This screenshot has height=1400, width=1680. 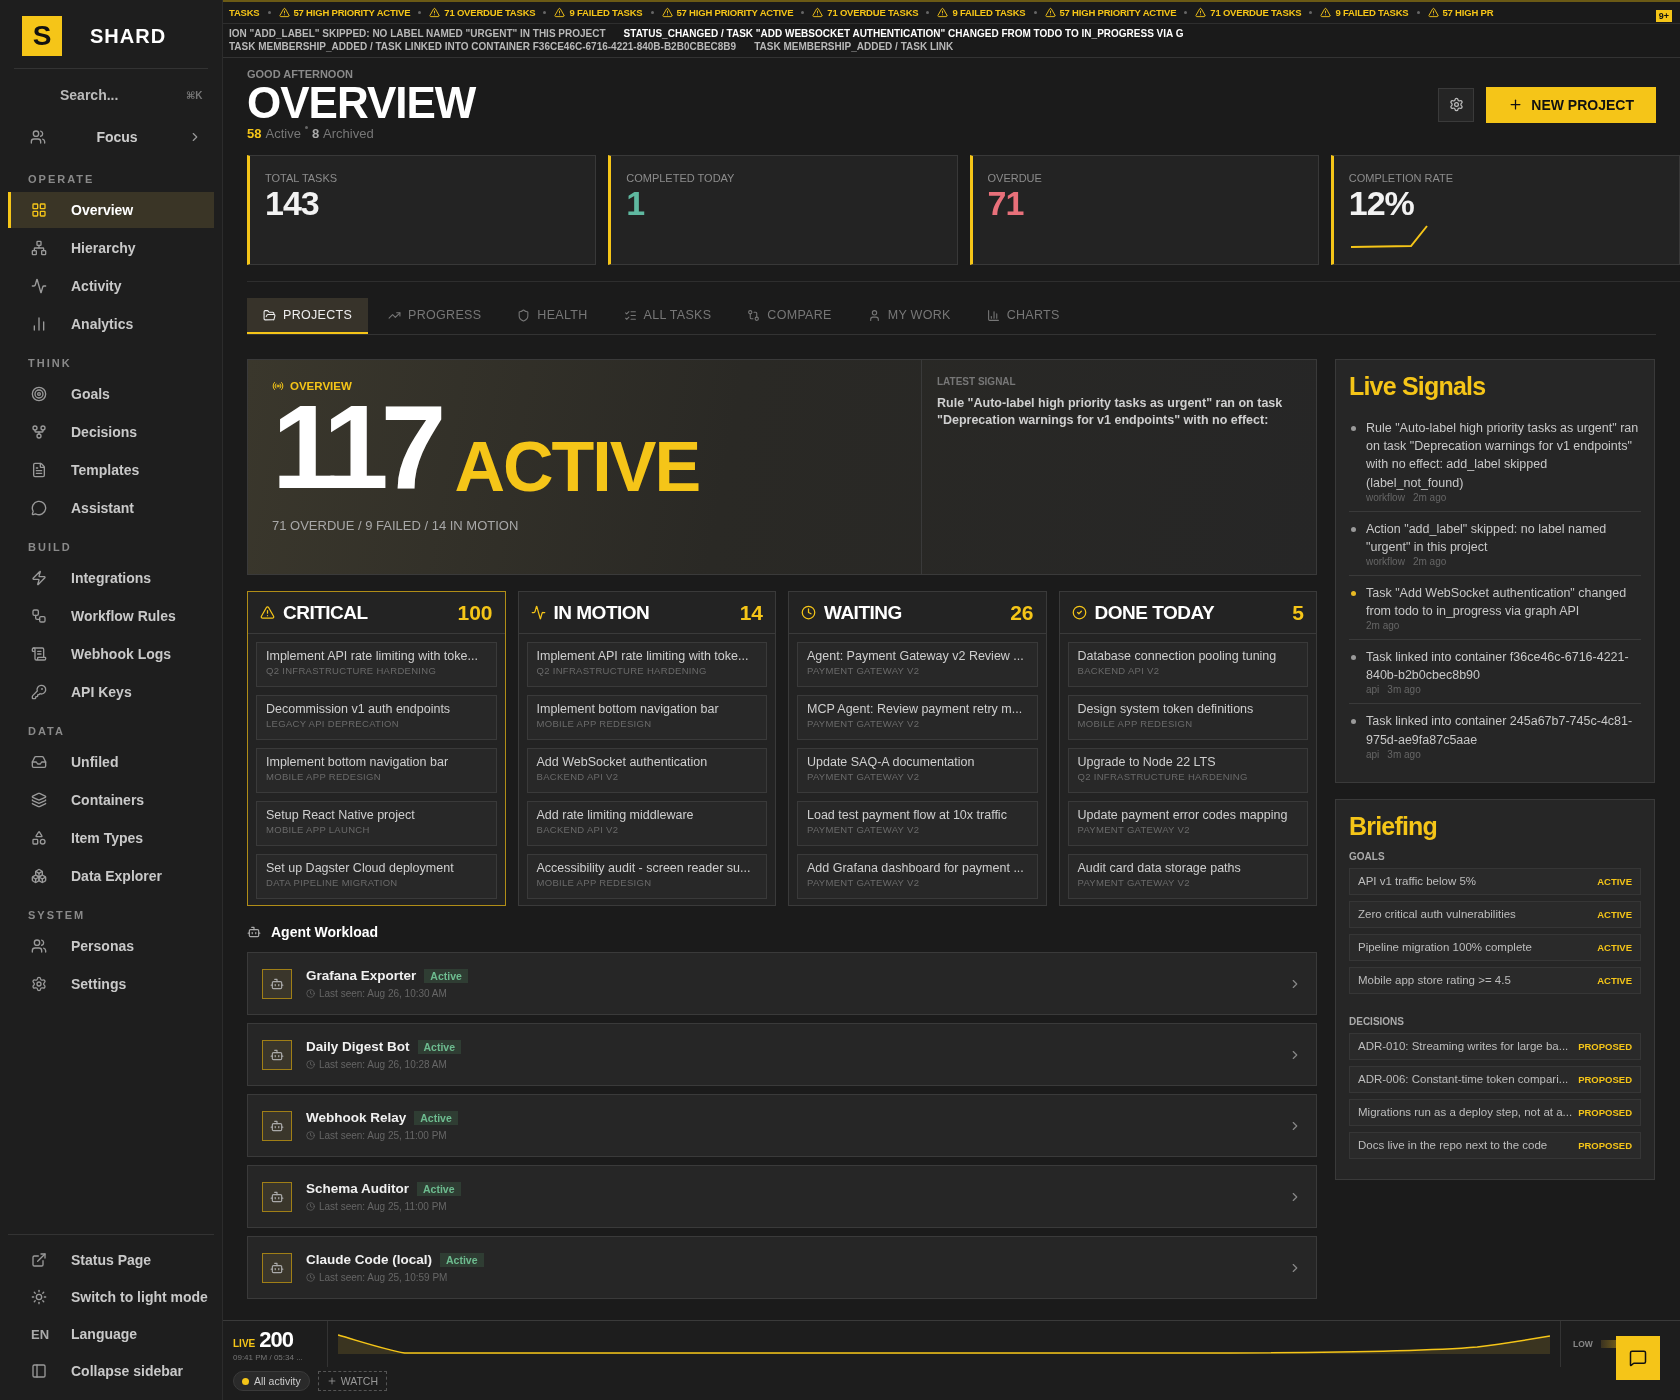 I want to click on goal-row: Pipeline migration 100% complete ACTIVE, so click(x=1495, y=947).